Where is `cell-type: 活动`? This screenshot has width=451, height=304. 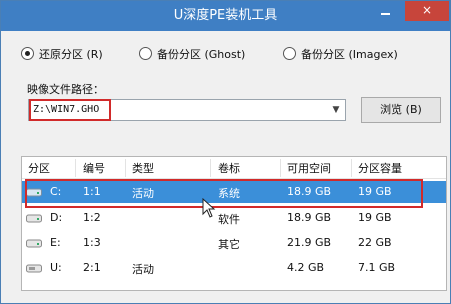 cell-type: 活动 is located at coordinates (143, 269).